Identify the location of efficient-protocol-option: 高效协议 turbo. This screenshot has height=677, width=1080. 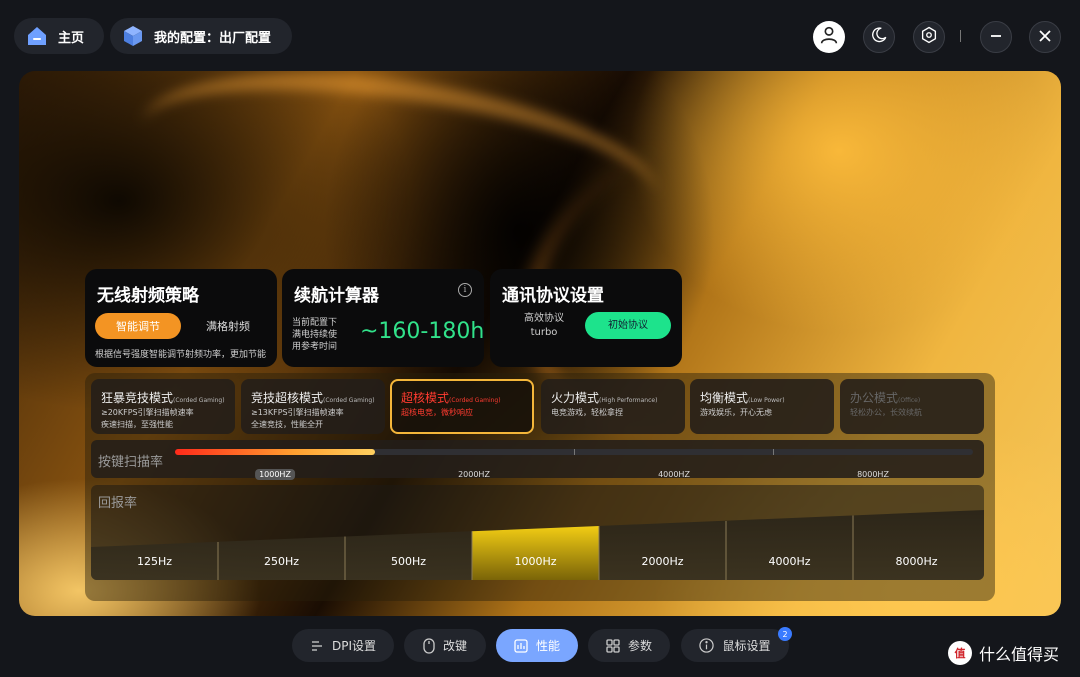
(544, 326).